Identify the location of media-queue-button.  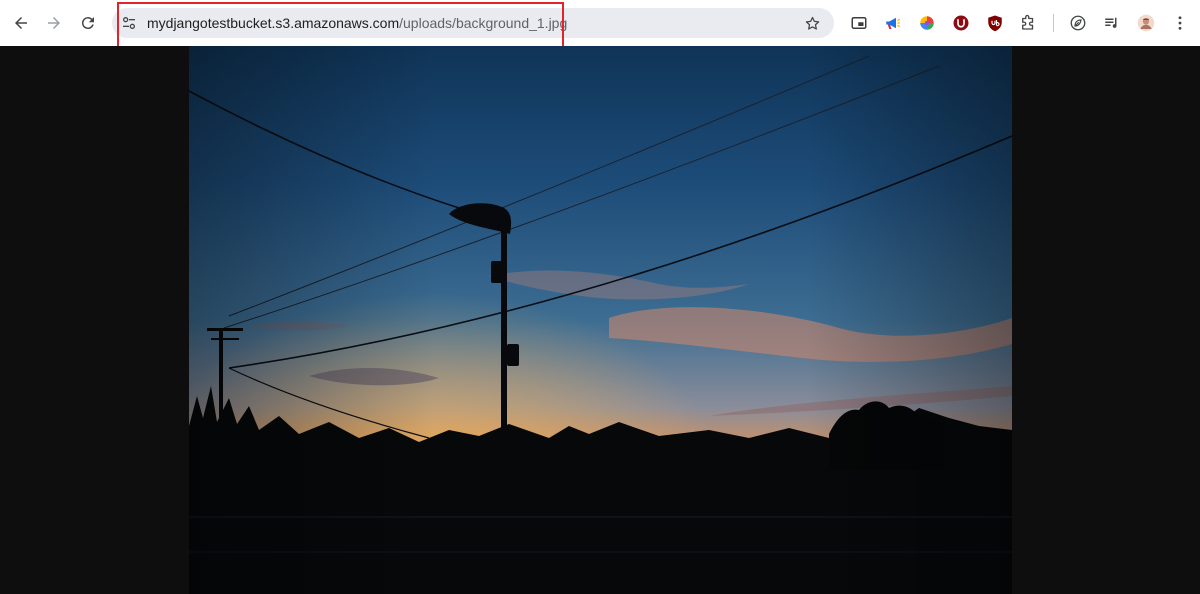
(1112, 23).